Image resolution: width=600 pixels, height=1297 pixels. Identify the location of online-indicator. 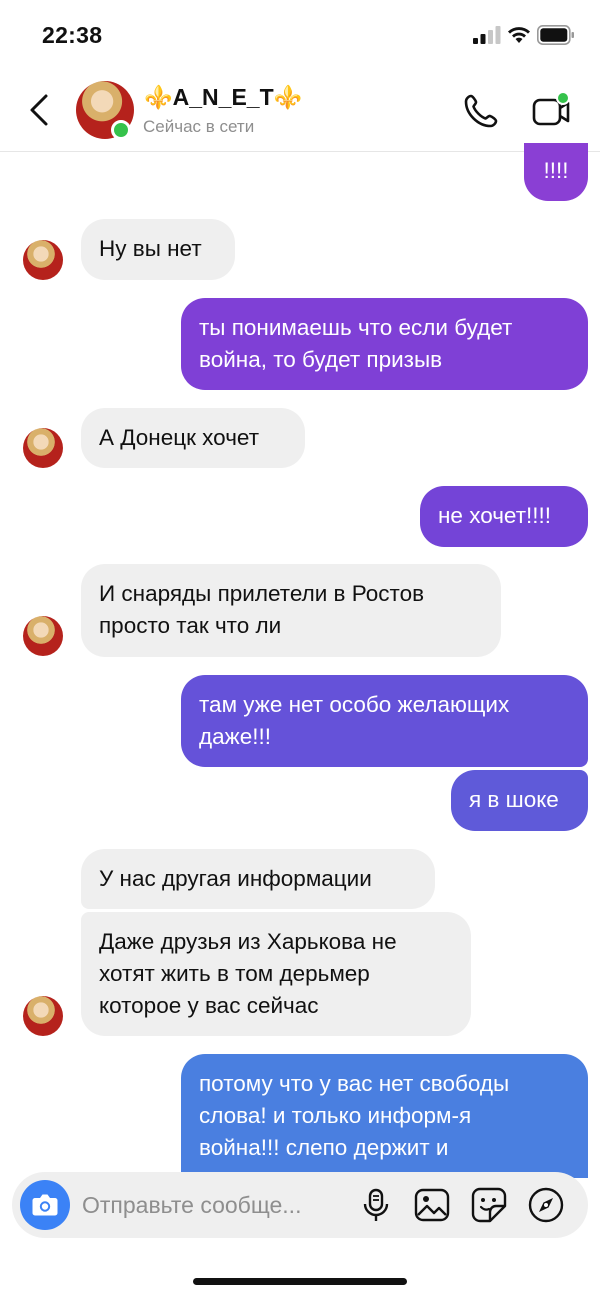
(121, 130).